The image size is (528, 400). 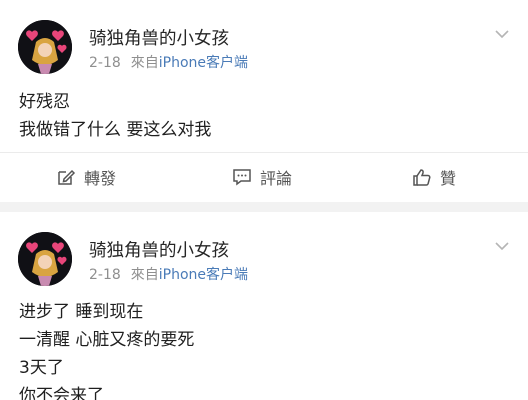 What do you see at coordinates (448, 178) in the screenshot?
I see `like-label: 贊` at bounding box center [448, 178].